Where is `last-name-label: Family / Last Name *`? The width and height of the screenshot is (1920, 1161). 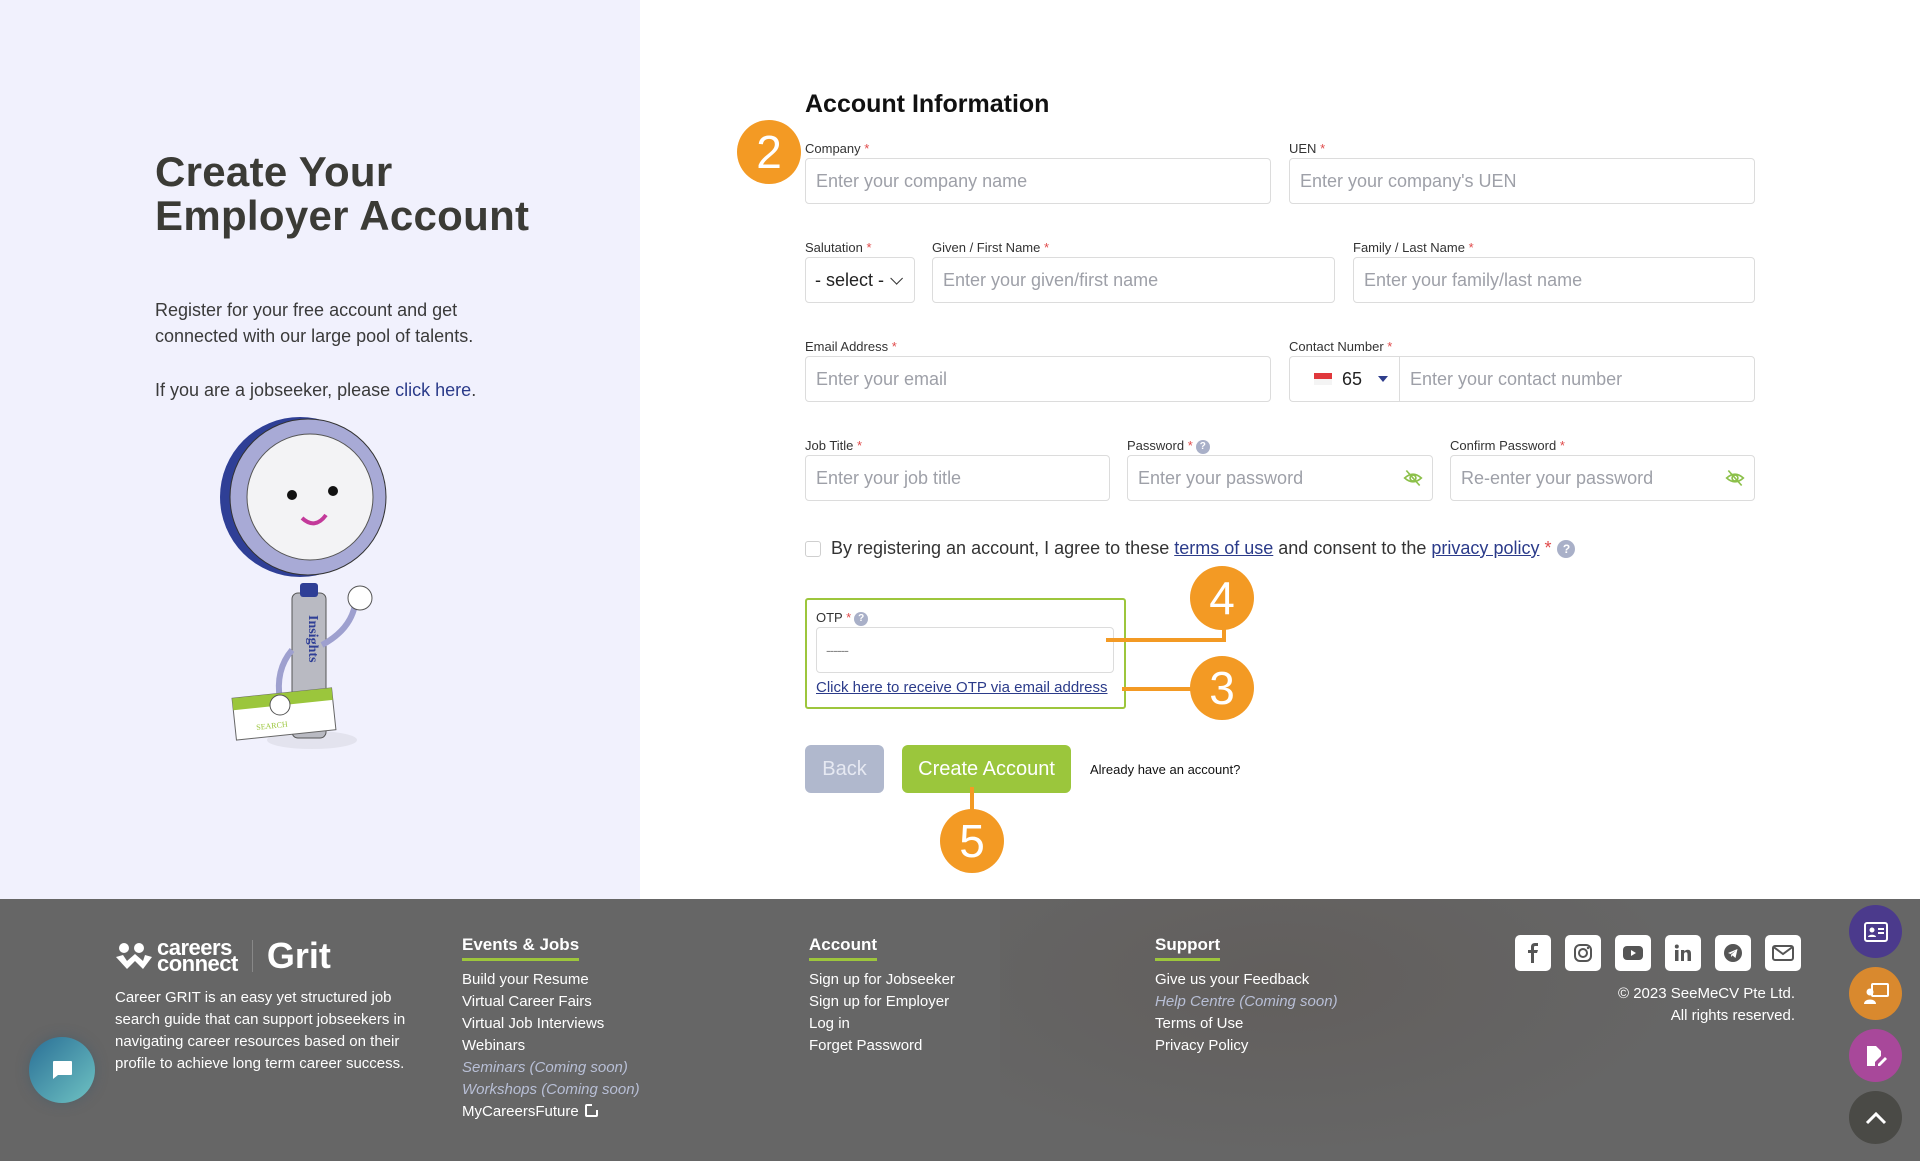
last-name-label: Family / Last Name * is located at coordinates (1413, 247).